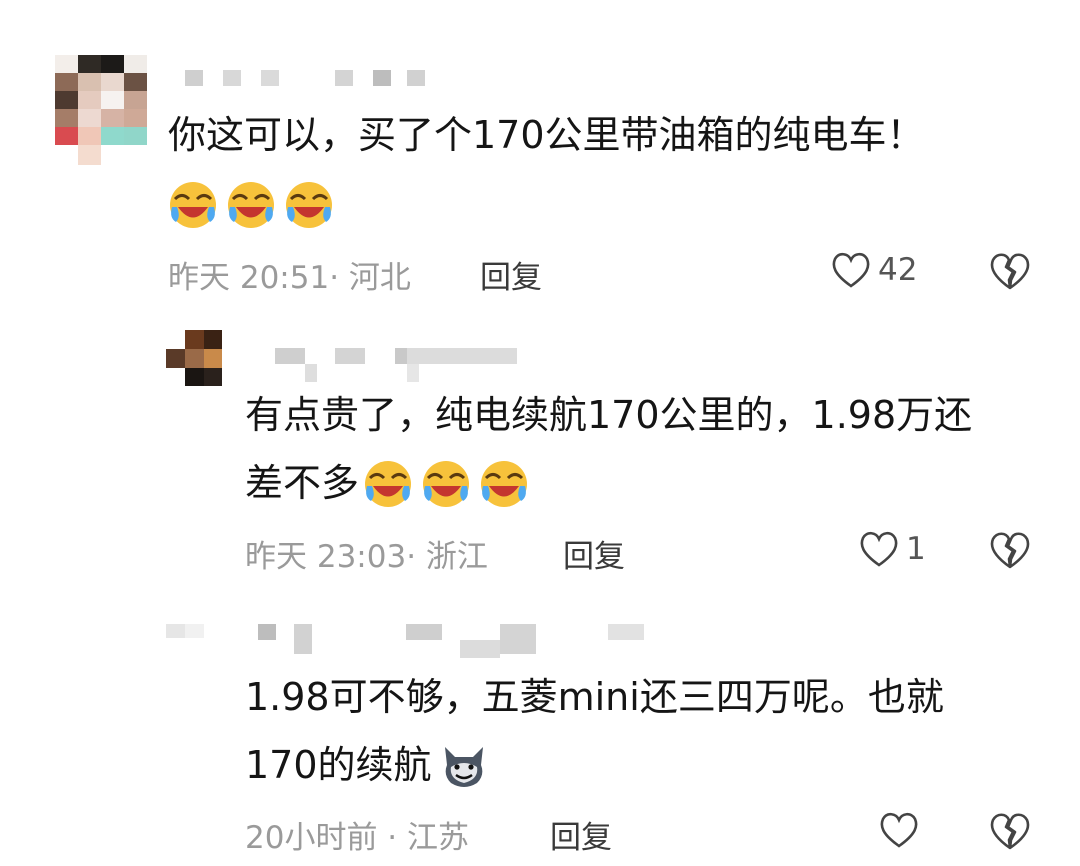 The width and height of the screenshot is (1080, 866). What do you see at coordinates (366, 557) in the screenshot?
I see `comment-time-location: 昨天 23:03· 浙江` at bounding box center [366, 557].